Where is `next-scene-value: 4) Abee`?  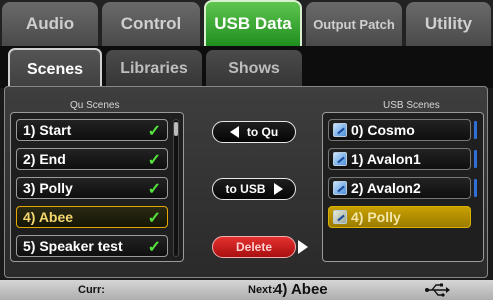 next-scene-value: 4) Abee is located at coordinates (301, 289).